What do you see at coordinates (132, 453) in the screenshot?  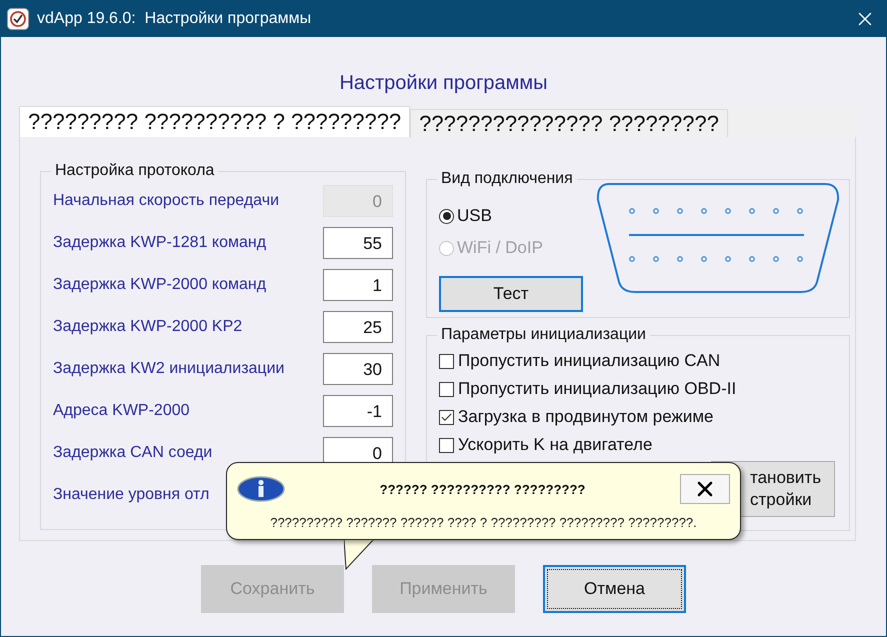 I see `field-label: Задержка CAN соеди` at bounding box center [132, 453].